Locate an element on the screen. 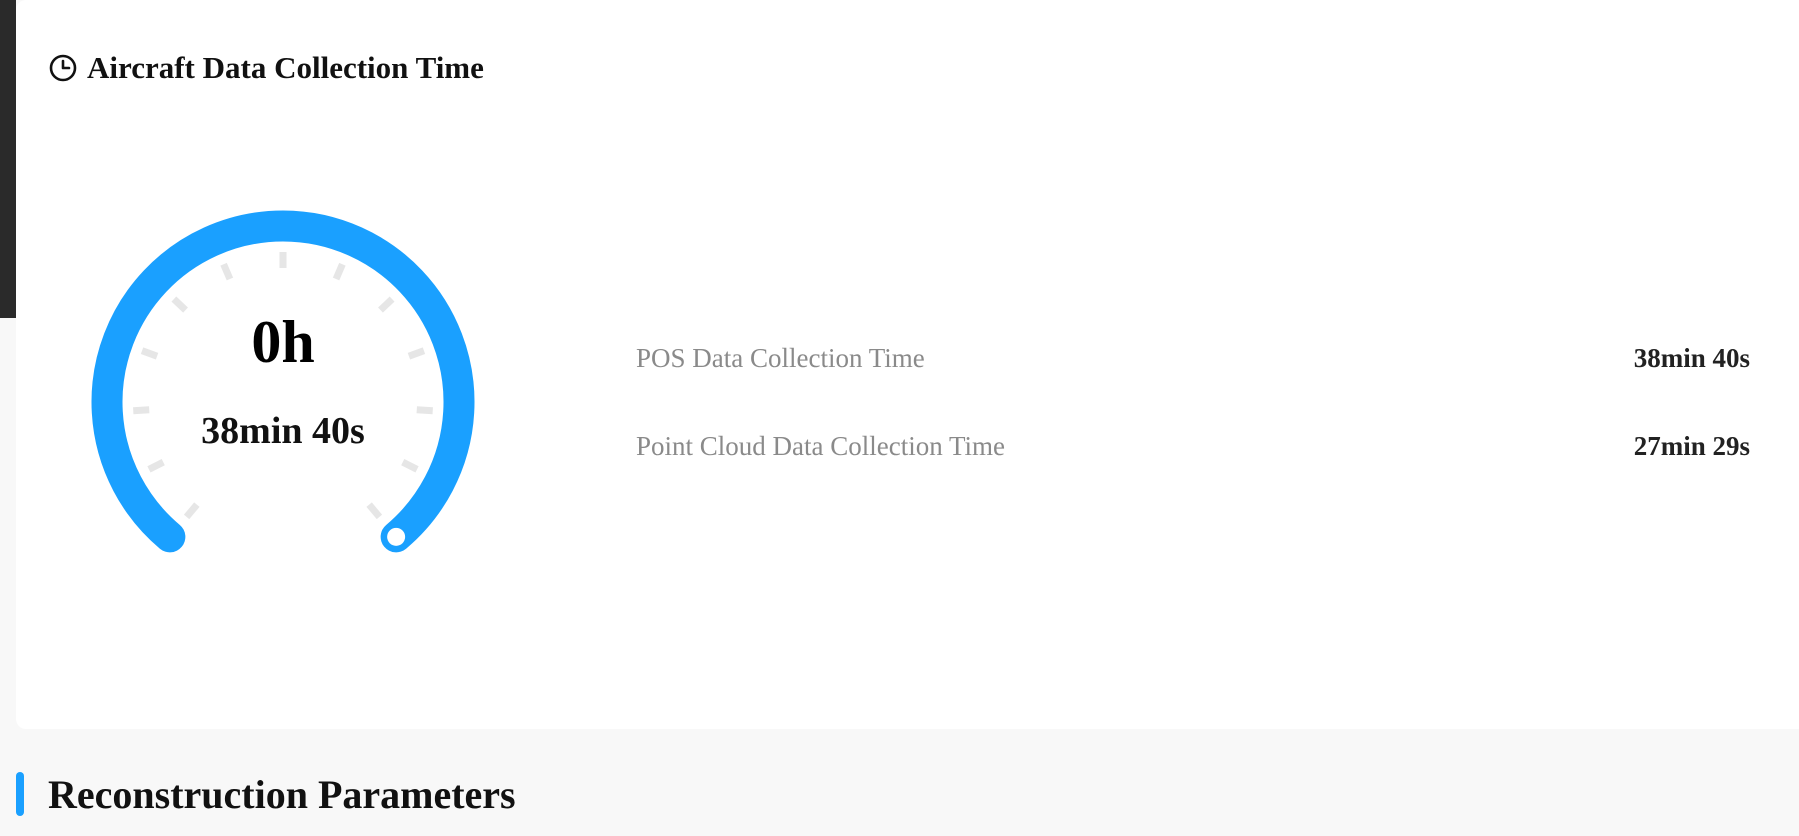  stat-label: POS Data Collection Time is located at coordinates (780, 357).